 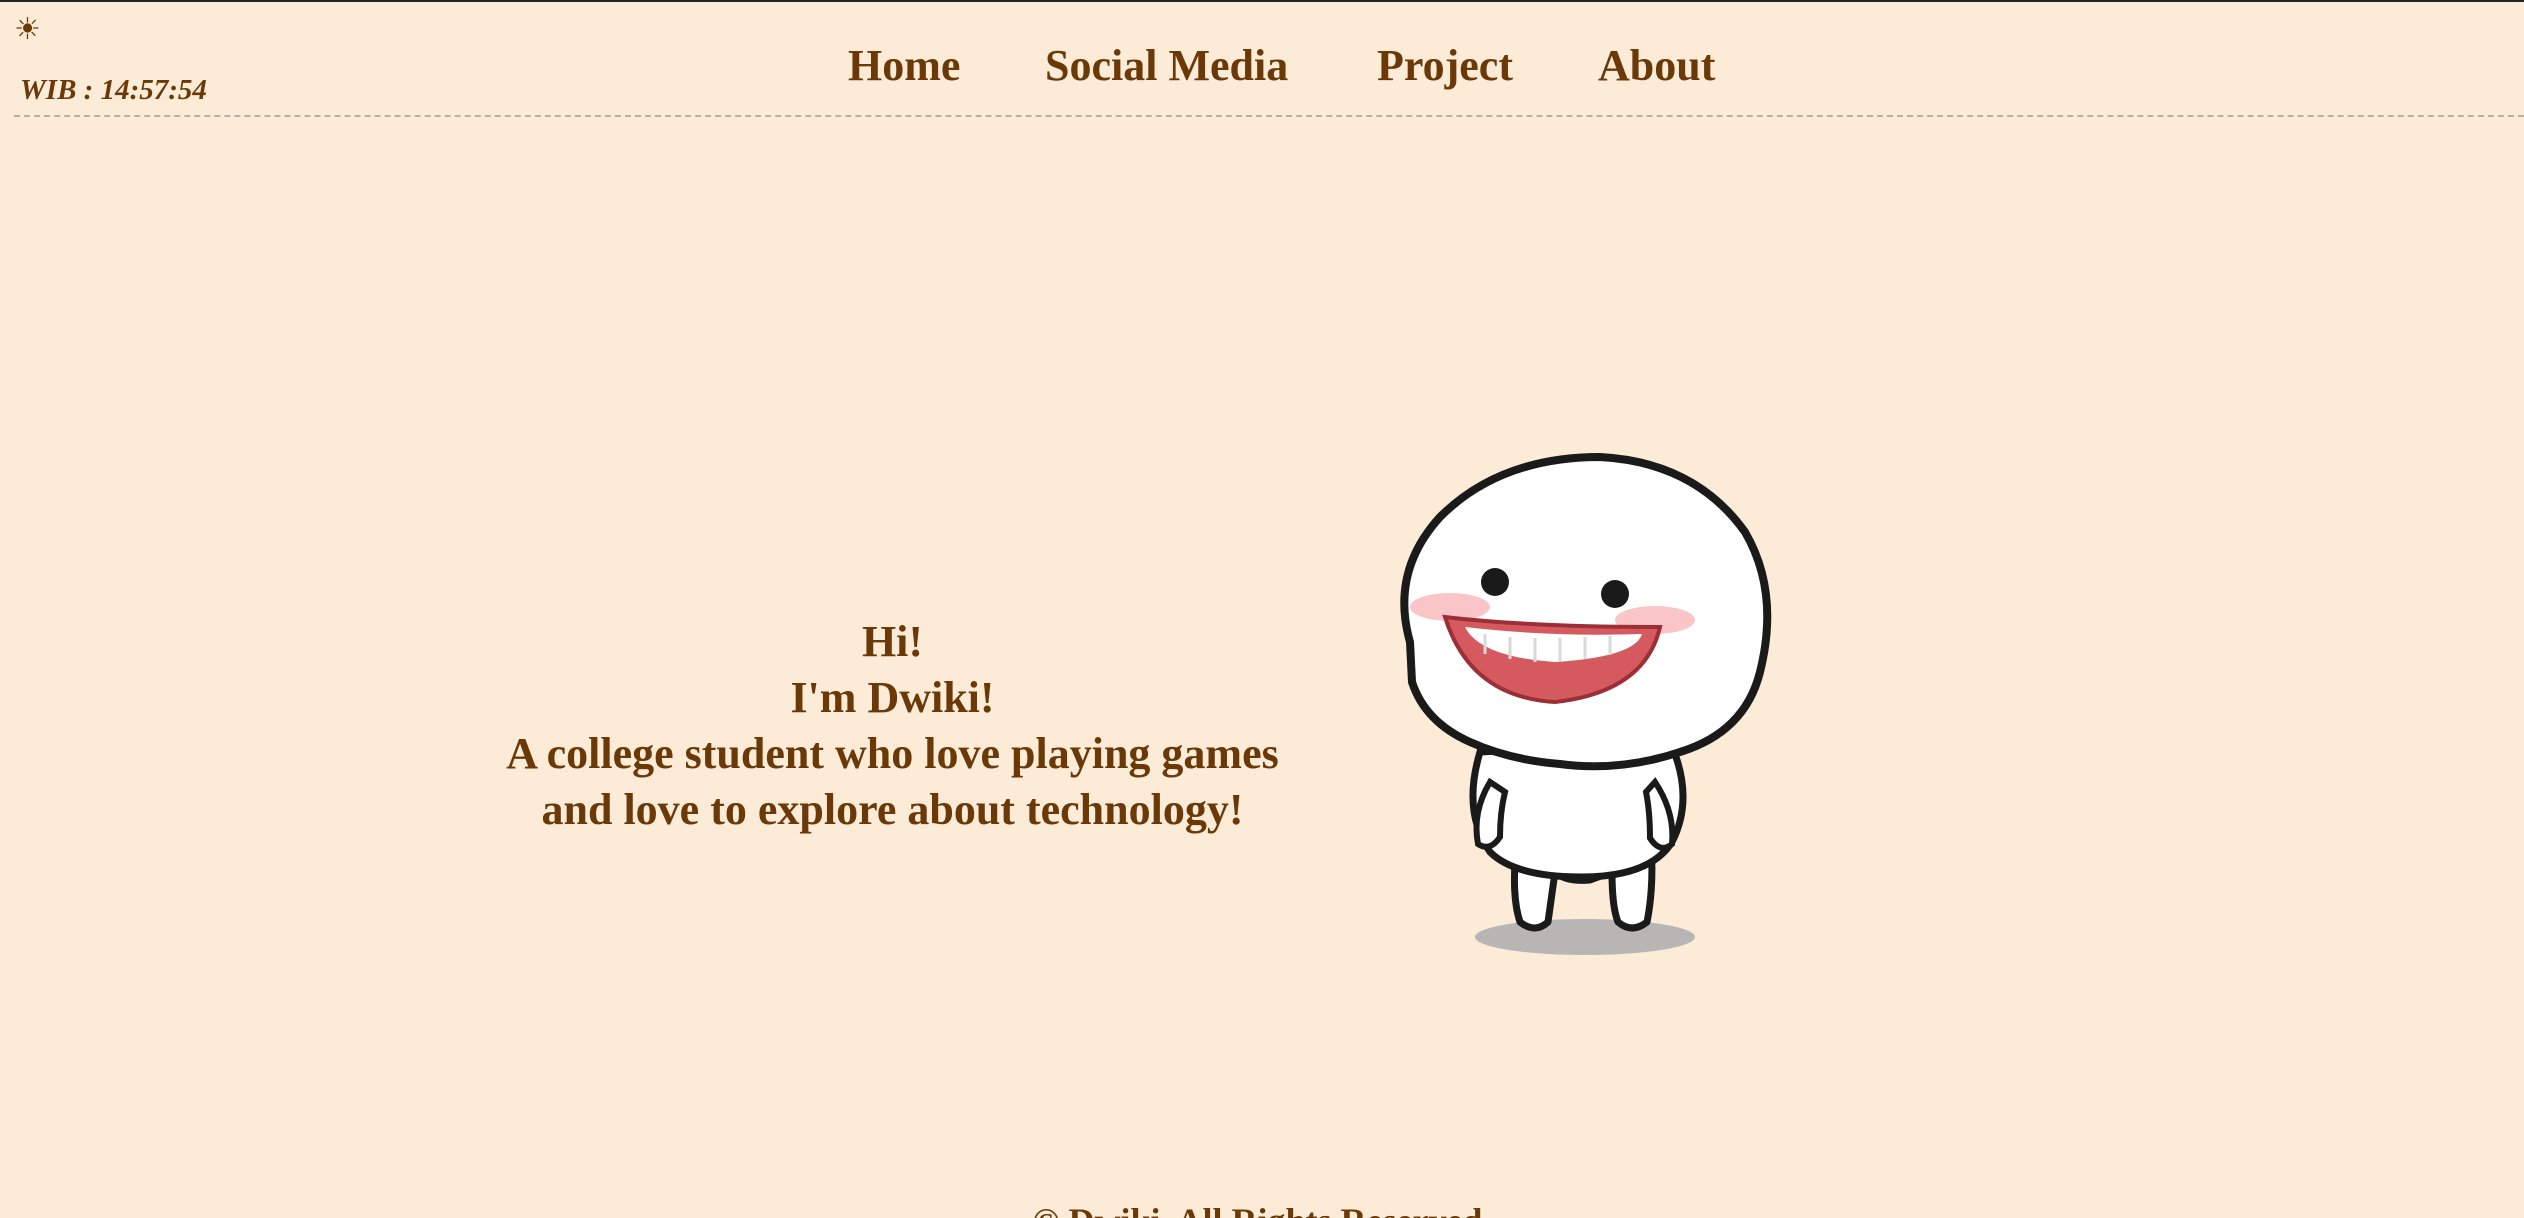 I want to click on main-nav: Home Social Media Project About, so click(x=1262, y=68).